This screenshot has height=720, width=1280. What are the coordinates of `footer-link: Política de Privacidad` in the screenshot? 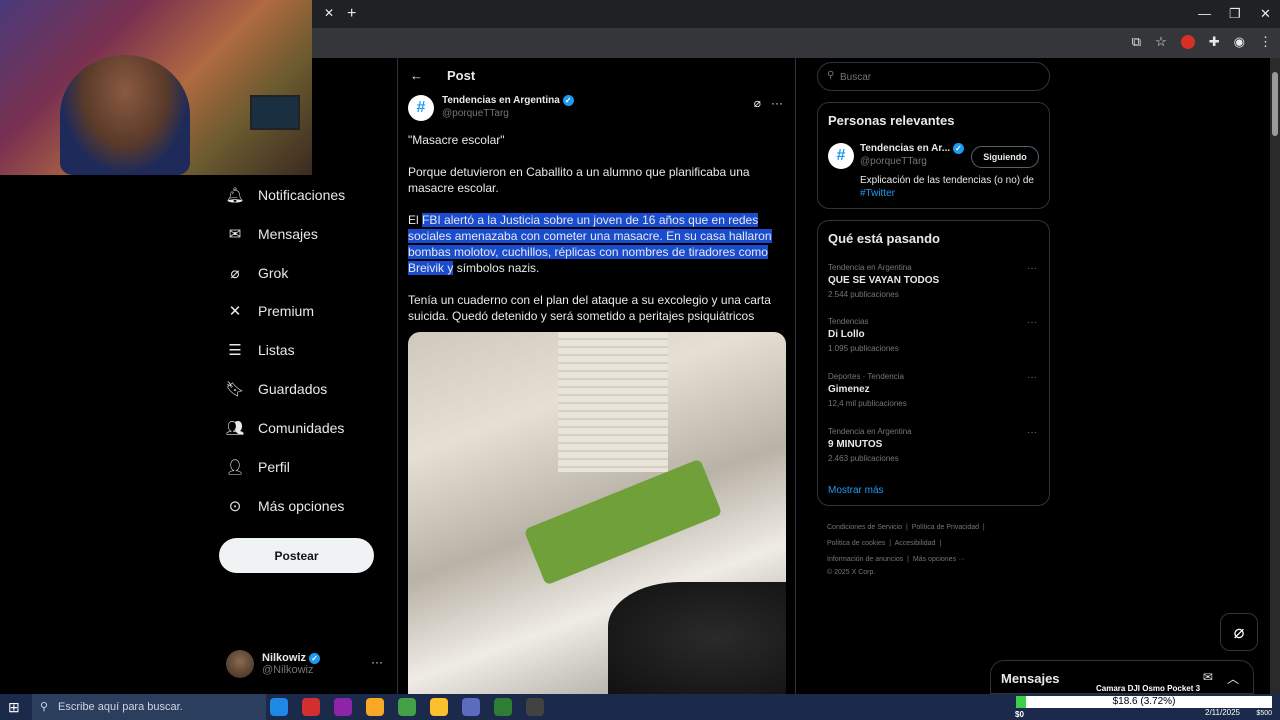 It's located at (945, 527).